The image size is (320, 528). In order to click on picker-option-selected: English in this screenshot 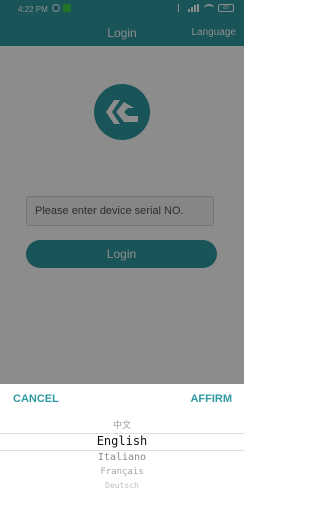, I will do `click(122, 441)`.